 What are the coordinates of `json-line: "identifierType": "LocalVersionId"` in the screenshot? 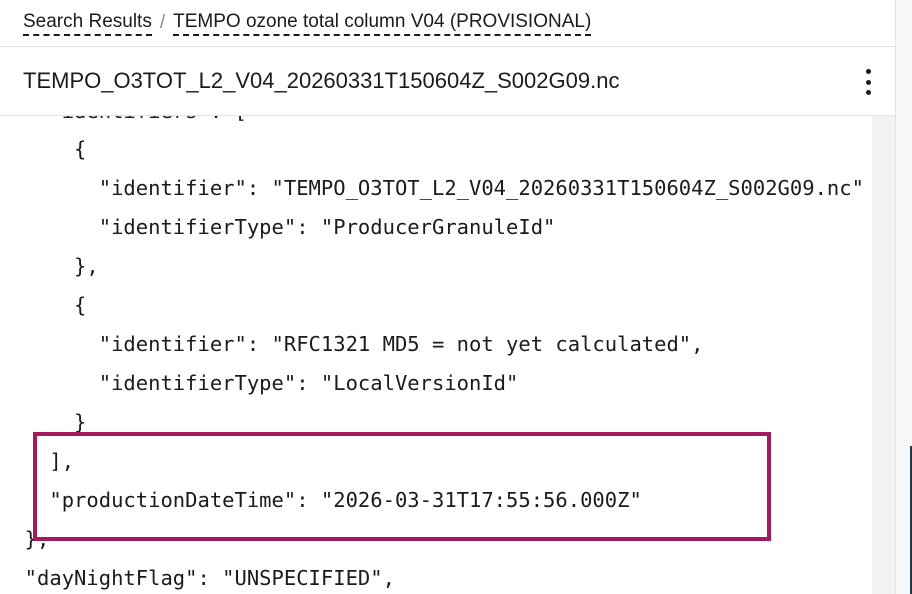 It's located at (259, 383).